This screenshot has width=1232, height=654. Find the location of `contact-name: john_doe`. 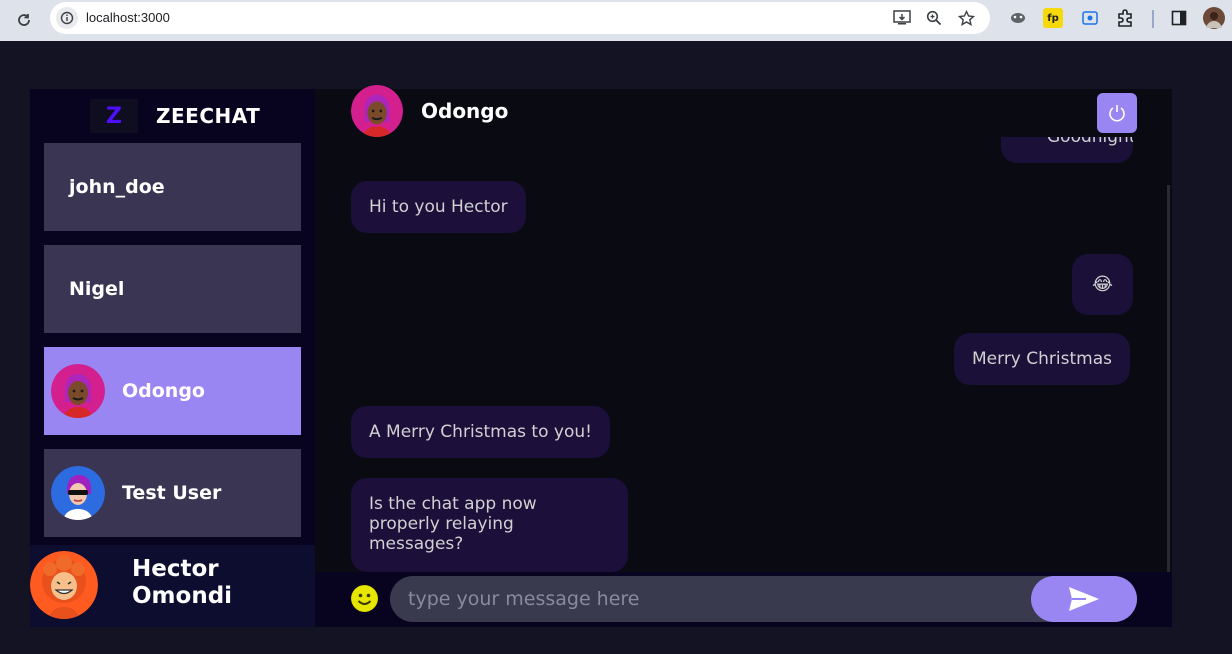

contact-name: john_doe is located at coordinates (117, 187).